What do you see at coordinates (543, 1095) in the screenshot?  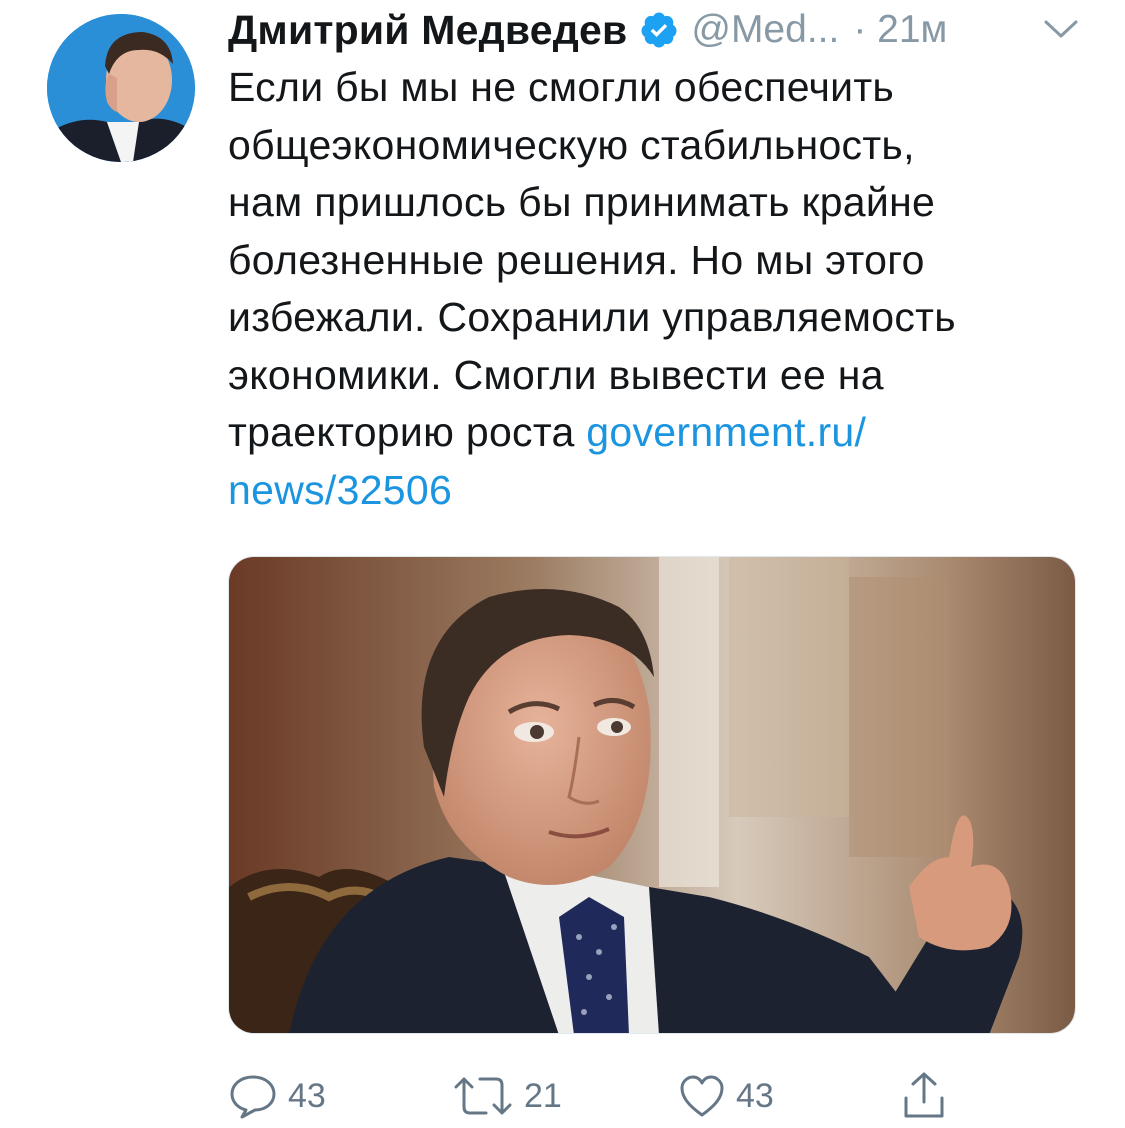 I see `retweet-count: 21` at bounding box center [543, 1095].